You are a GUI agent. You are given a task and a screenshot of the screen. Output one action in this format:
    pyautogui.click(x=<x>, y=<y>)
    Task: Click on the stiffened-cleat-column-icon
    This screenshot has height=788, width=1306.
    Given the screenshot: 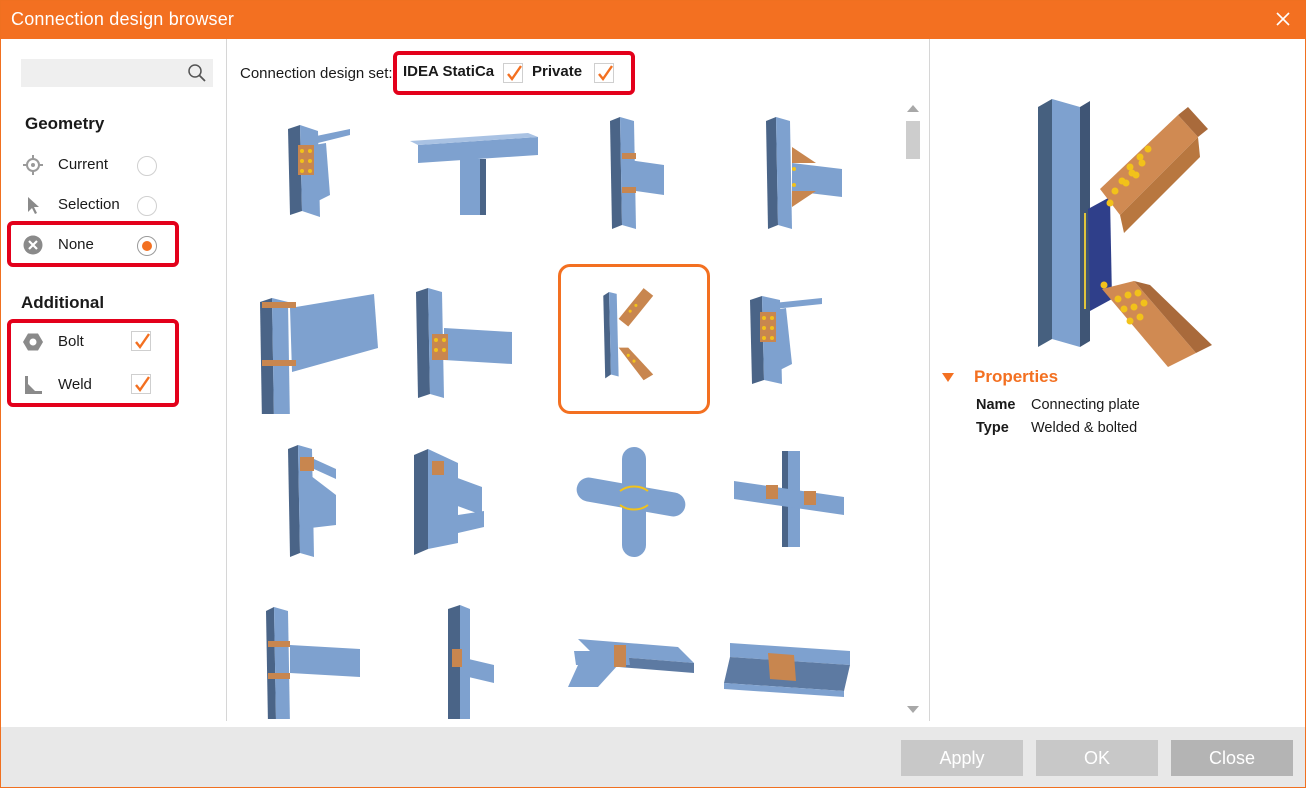 What is the action you would take?
    pyautogui.click(x=312, y=501)
    